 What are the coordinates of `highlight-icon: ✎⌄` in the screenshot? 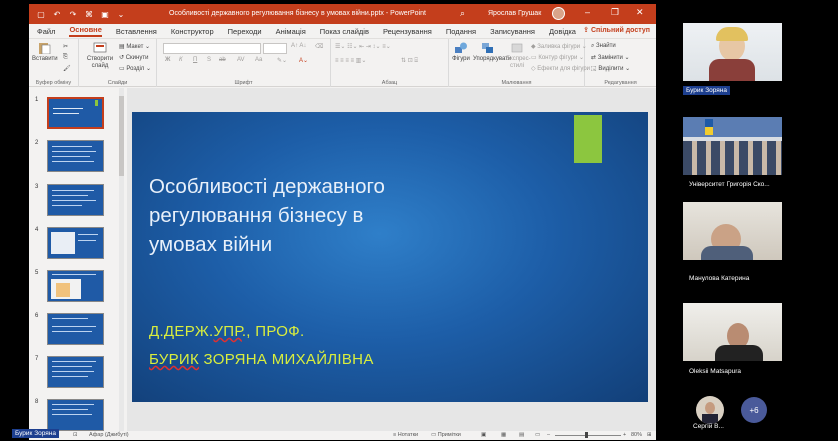 It's located at (282, 60).